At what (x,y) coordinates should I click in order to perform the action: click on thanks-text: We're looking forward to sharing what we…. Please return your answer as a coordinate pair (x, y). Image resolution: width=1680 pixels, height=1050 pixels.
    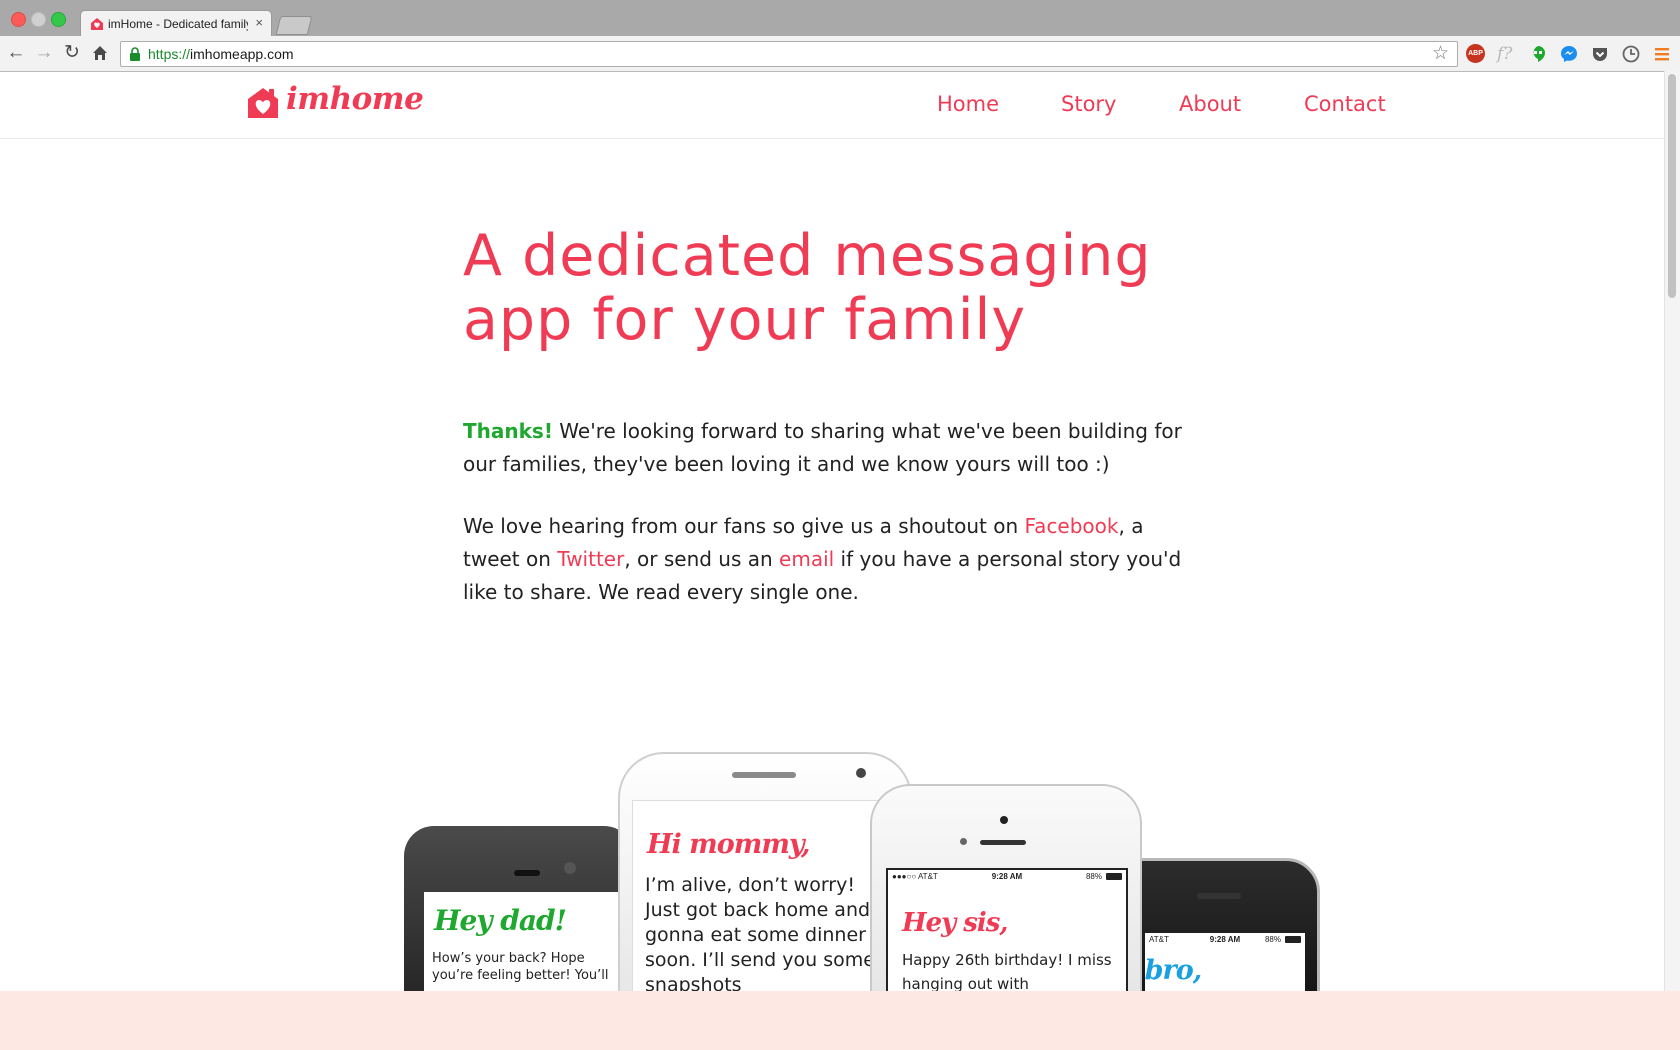
    Looking at the image, I should click on (822, 447).